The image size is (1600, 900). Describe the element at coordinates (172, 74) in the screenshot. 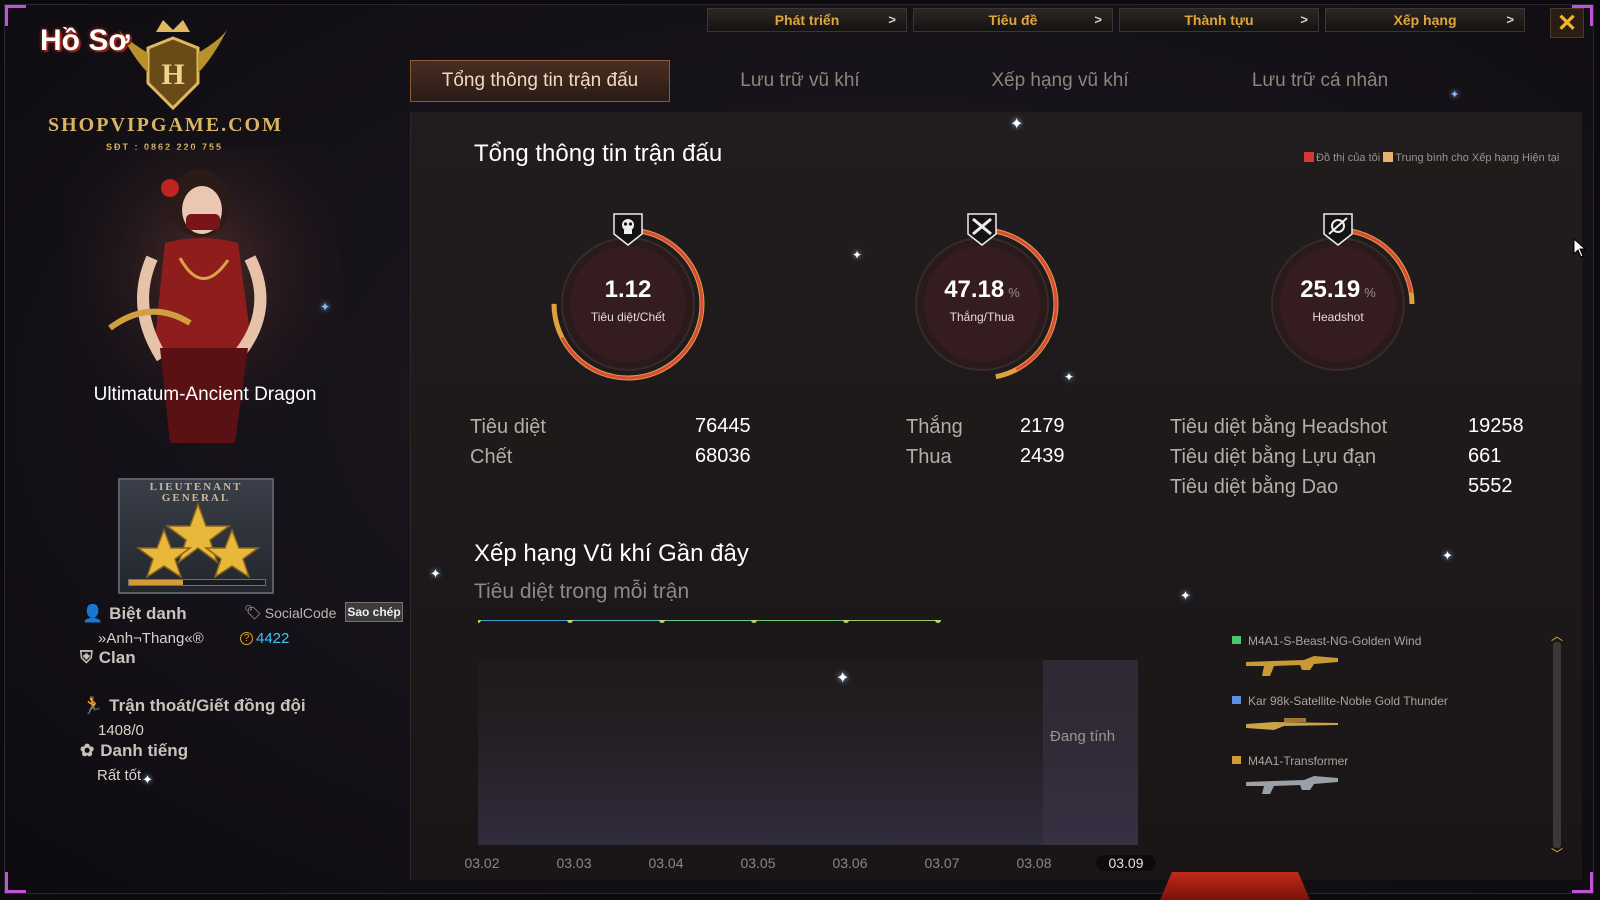

I see `svg-text: H` at that location.